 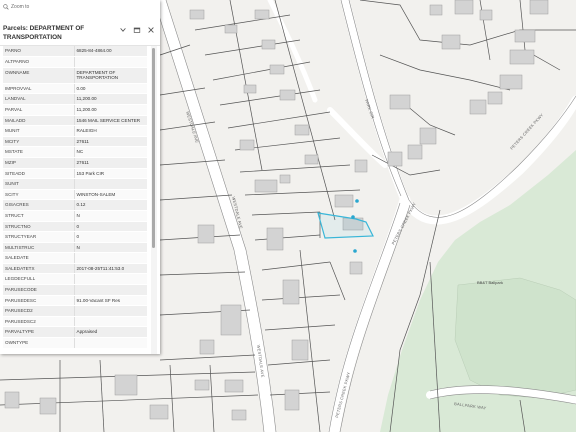 I want to click on close-icon, so click(x=151, y=30).